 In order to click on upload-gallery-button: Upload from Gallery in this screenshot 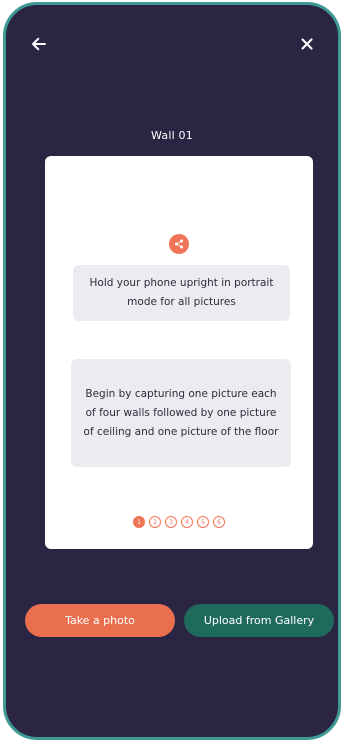, I will do `click(259, 620)`.